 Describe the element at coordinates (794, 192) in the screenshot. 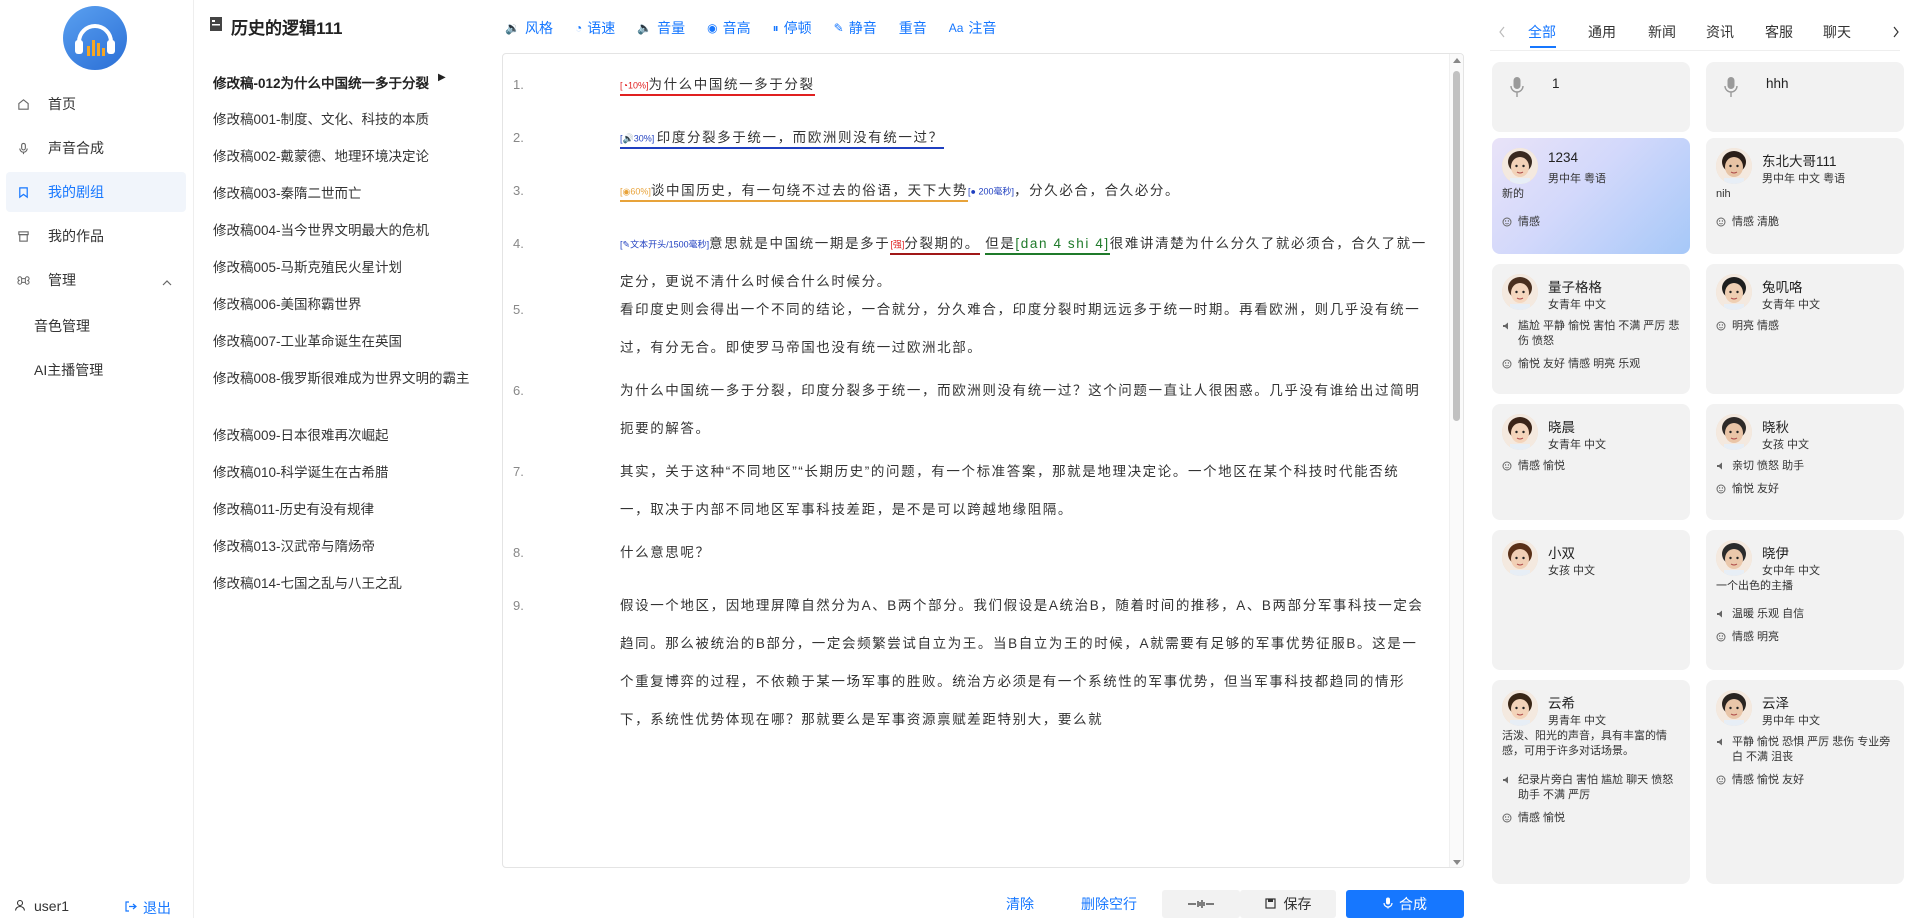

I see `pitch-marked-text: [◉60%]谈中国历史，有一句绕不过去的俗语，天下大势` at that location.